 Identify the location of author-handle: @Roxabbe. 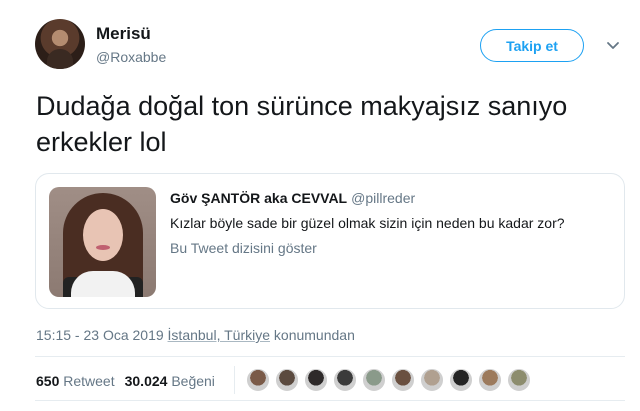
(131, 57).